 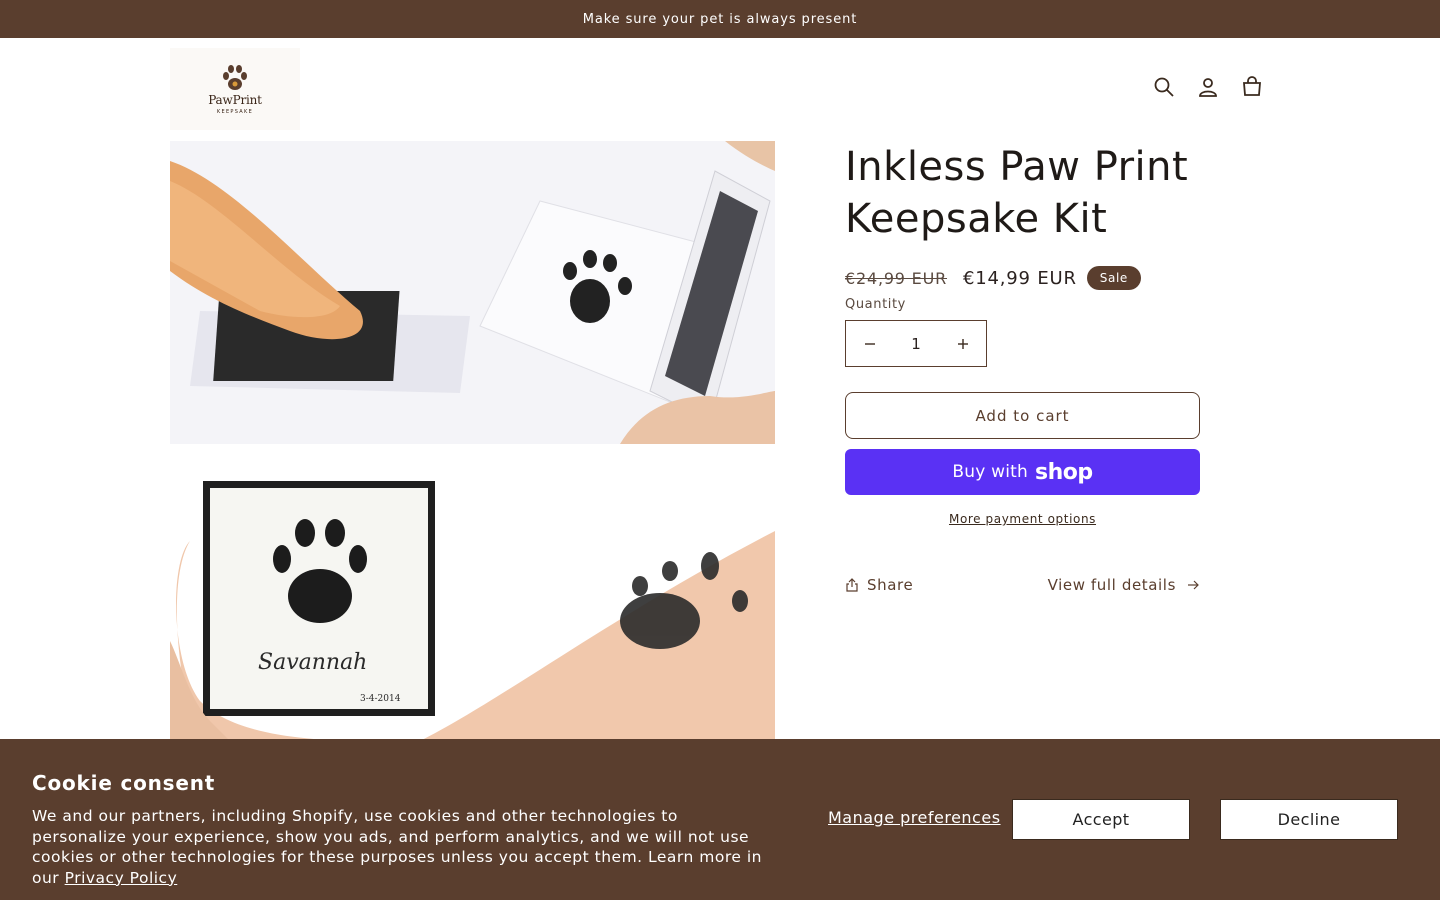 I want to click on quantity-decrease-button, so click(x=869, y=343).